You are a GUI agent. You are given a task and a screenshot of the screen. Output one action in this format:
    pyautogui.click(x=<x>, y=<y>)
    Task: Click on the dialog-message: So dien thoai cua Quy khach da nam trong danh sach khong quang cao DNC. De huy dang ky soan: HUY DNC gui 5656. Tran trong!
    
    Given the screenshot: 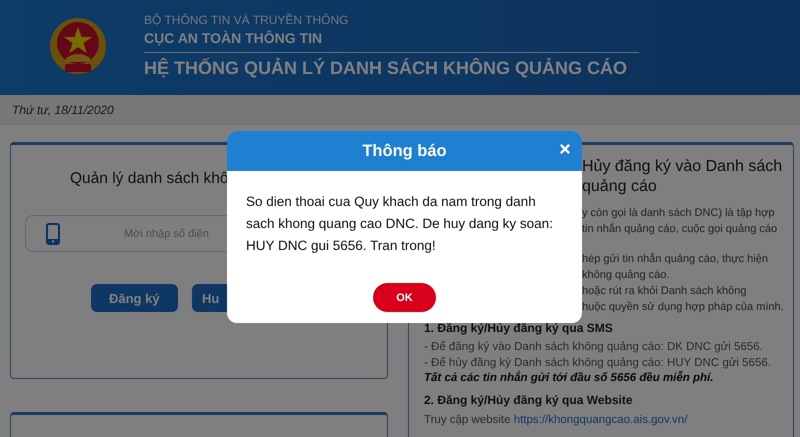 What is the action you would take?
    pyautogui.click(x=400, y=224)
    